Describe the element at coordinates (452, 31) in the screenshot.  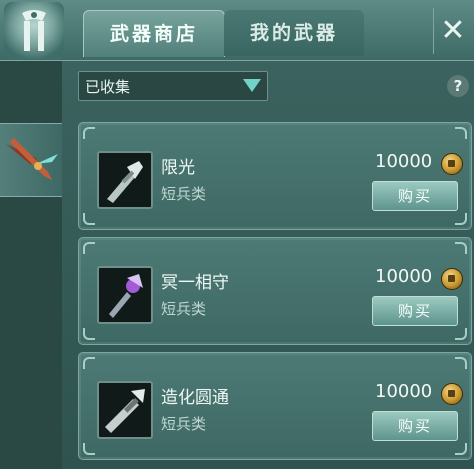
I see `close-button: ✕` at that location.